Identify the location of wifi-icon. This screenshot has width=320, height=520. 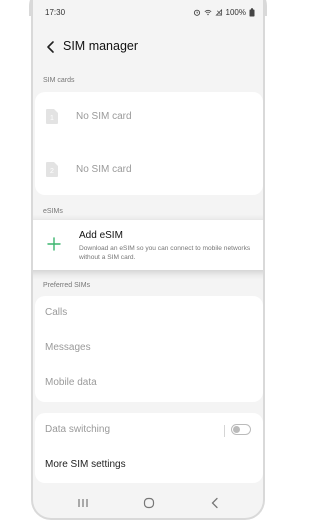
(207, 12).